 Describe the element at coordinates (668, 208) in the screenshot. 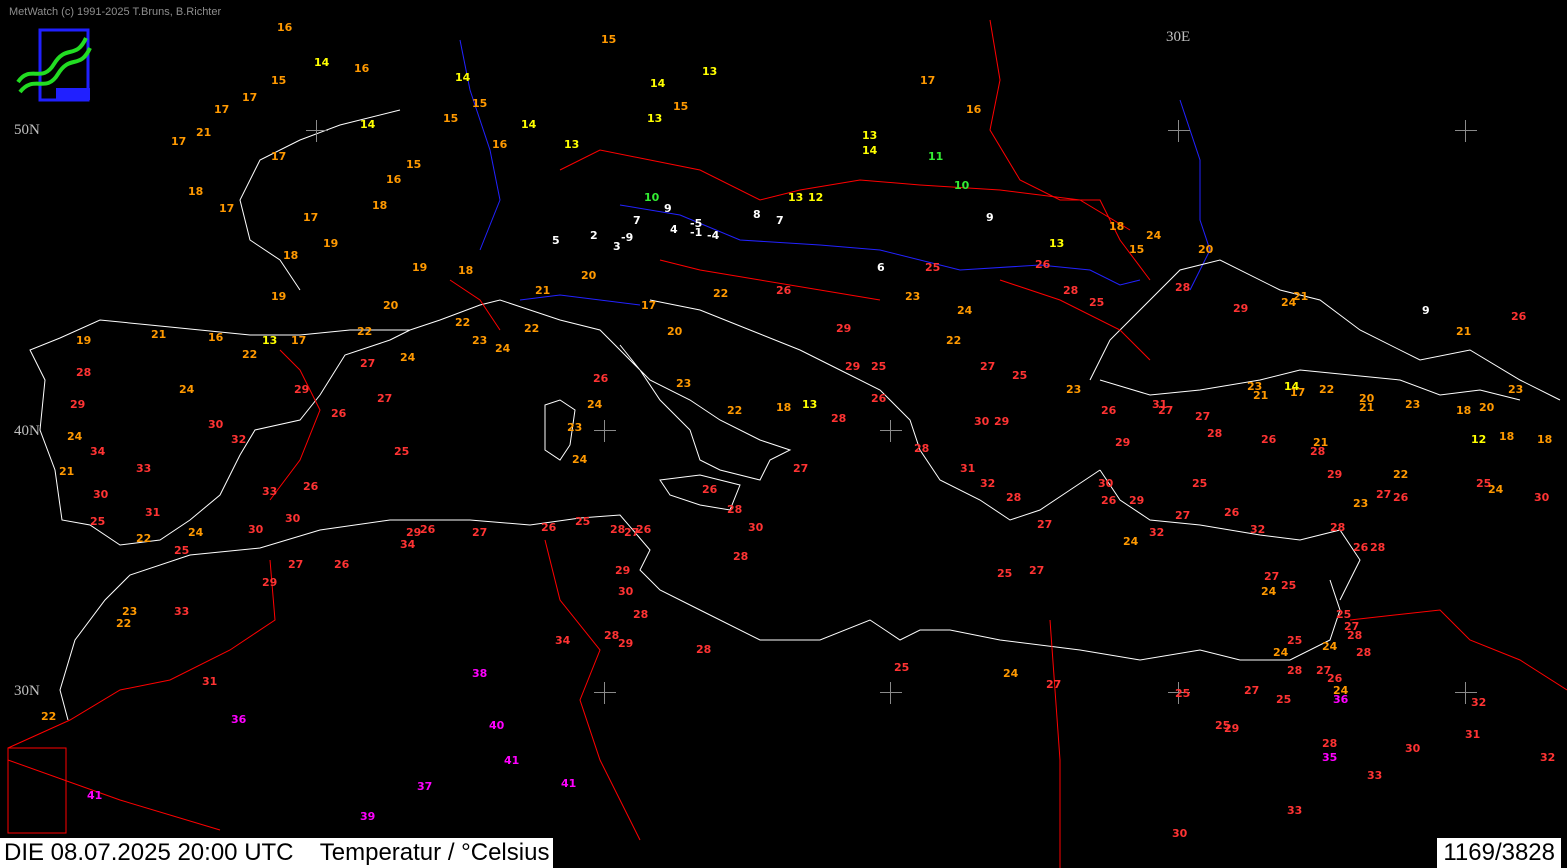

I see `temperature-obs: 9` at that location.